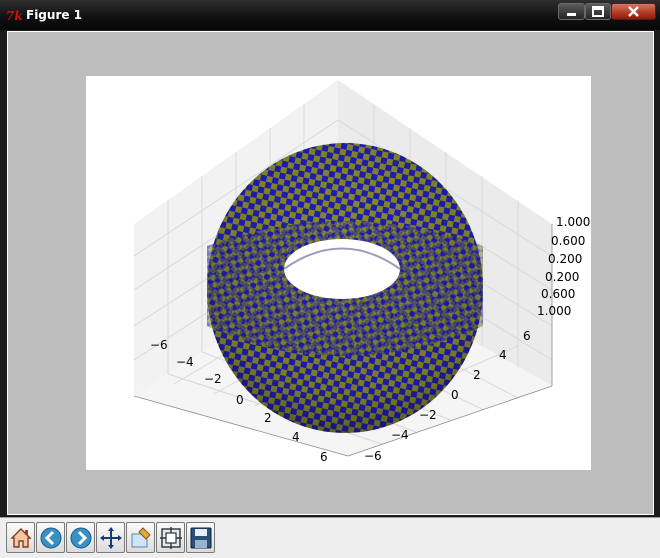 This screenshot has height=558, width=660. Describe the element at coordinates (477, 375) in the screenshot. I see `y-tick-label: 2` at that location.